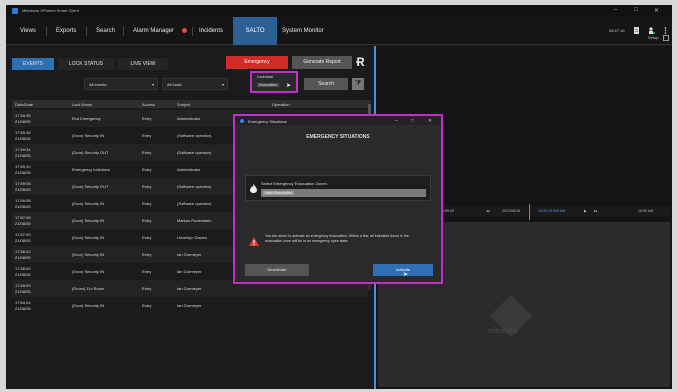 The image size is (678, 392). Describe the element at coordinates (322, 62) in the screenshot. I see `generate-report-button: Generate Report` at that location.